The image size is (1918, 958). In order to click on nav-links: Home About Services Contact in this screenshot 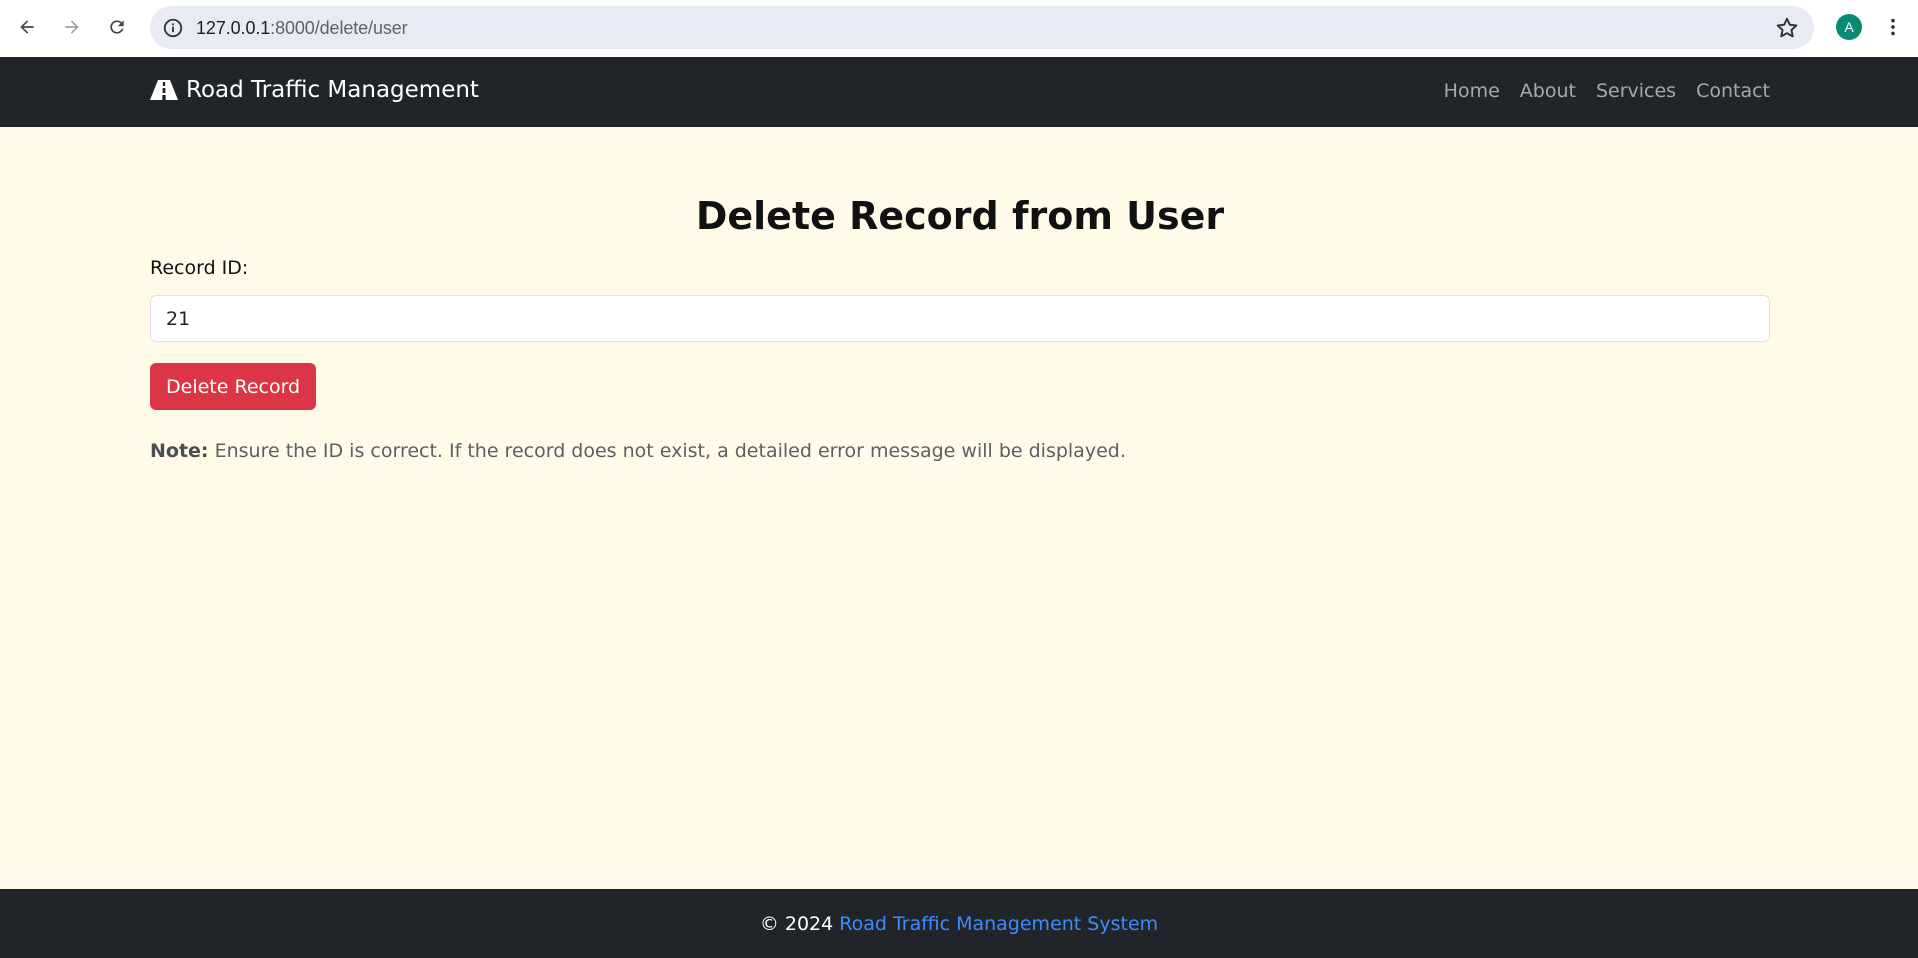, I will do `click(1607, 91)`.